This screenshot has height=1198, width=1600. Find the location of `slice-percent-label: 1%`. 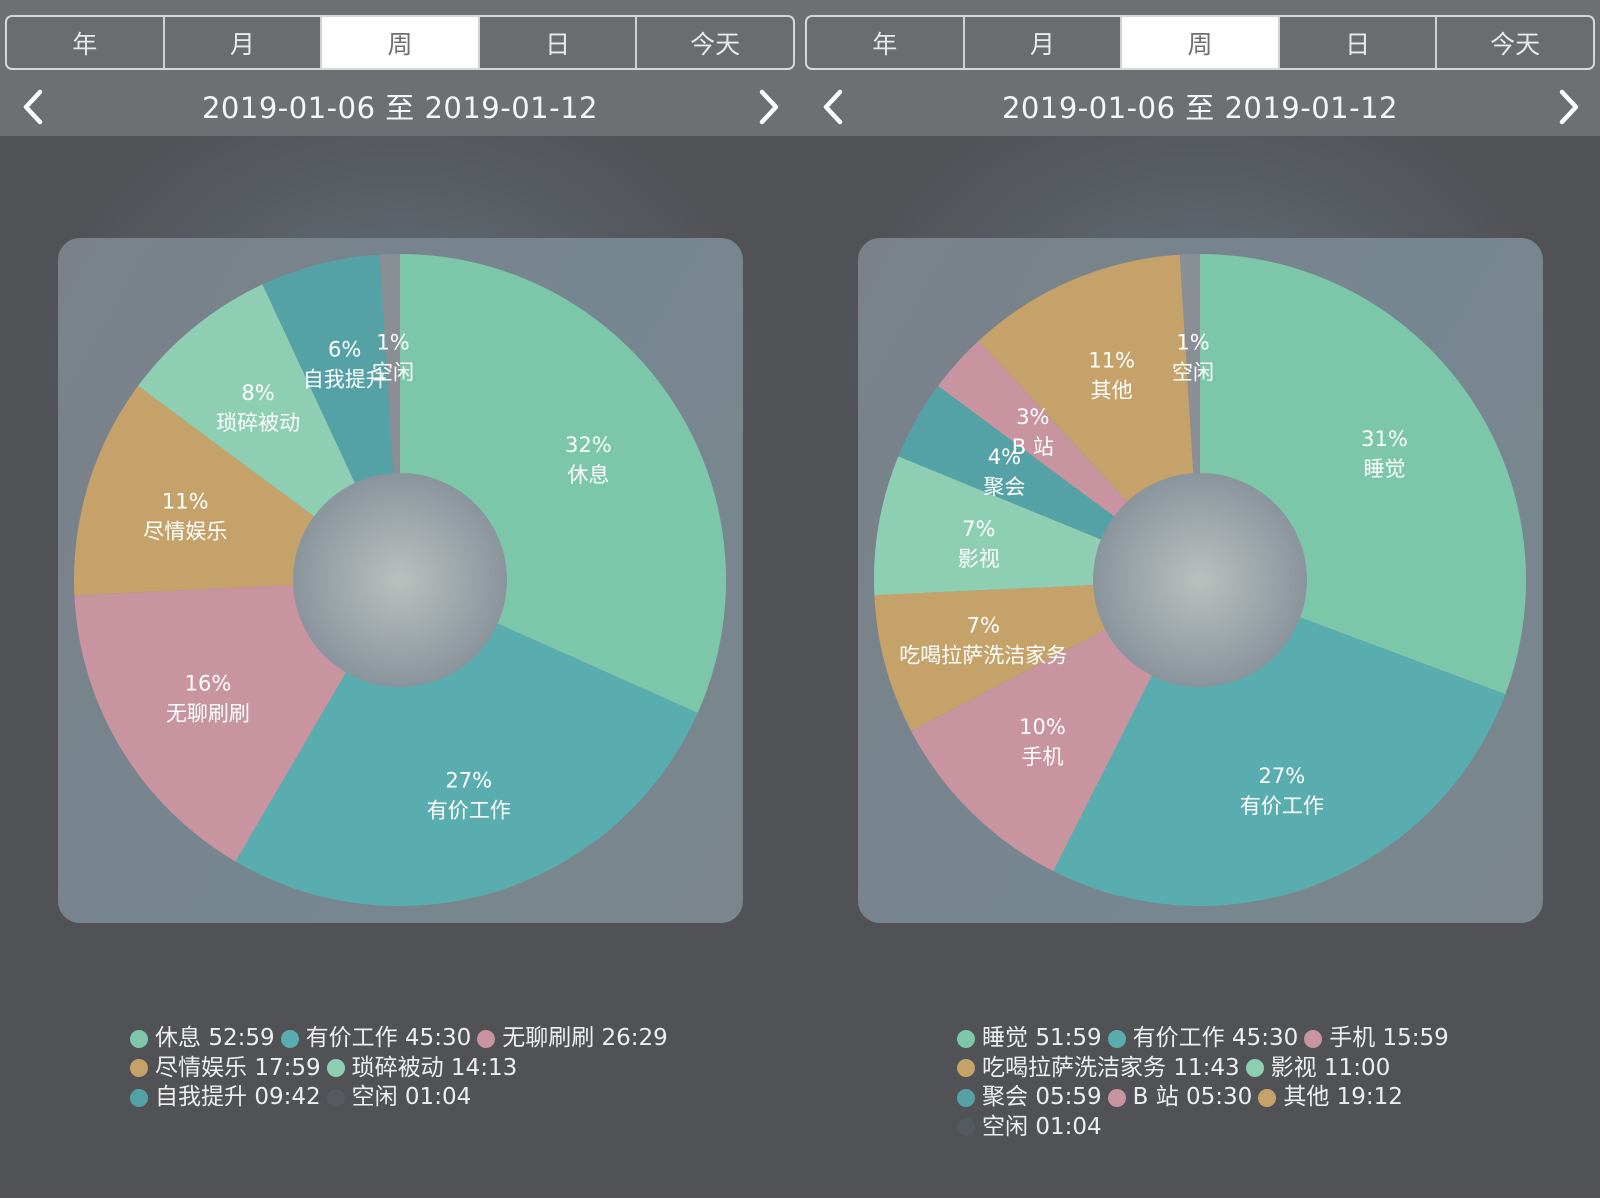

slice-percent-label: 1% is located at coordinates (392, 343).